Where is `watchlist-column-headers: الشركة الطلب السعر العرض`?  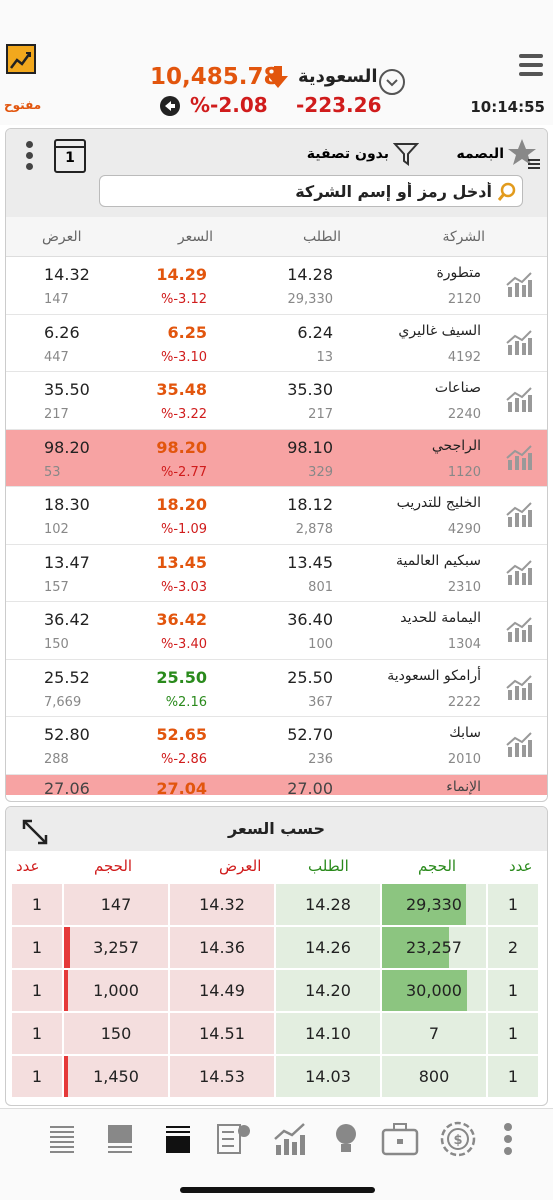 watchlist-column-headers: الشركة الطلب السعر العرض is located at coordinates (276, 237).